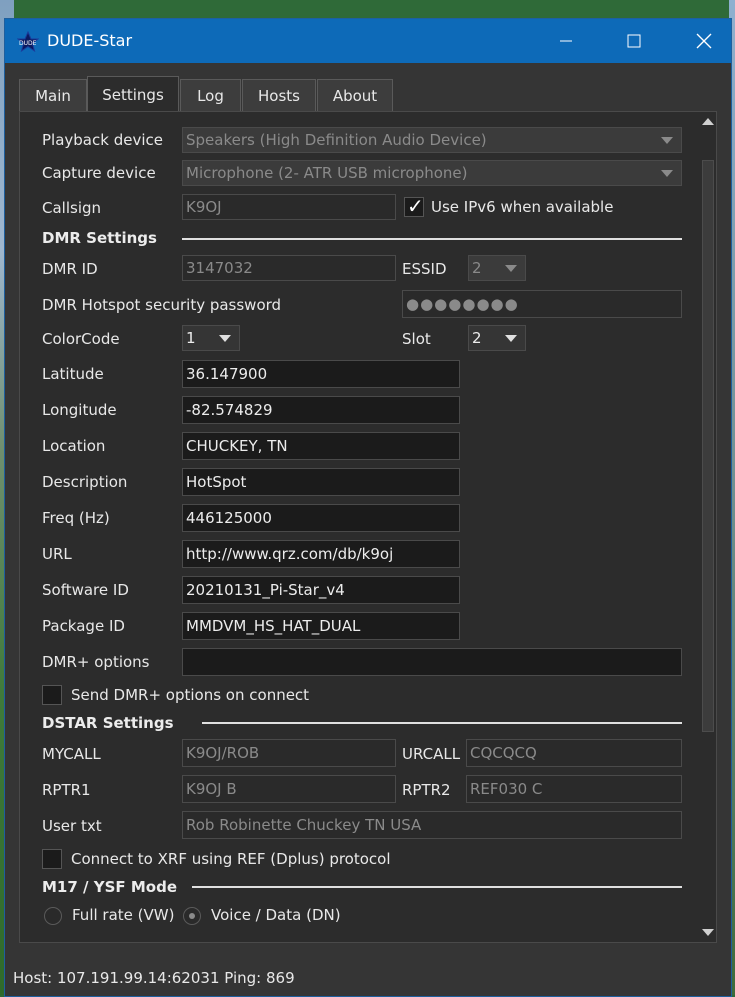  I want to click on callsign-label: Callsign, so click(72, 208).